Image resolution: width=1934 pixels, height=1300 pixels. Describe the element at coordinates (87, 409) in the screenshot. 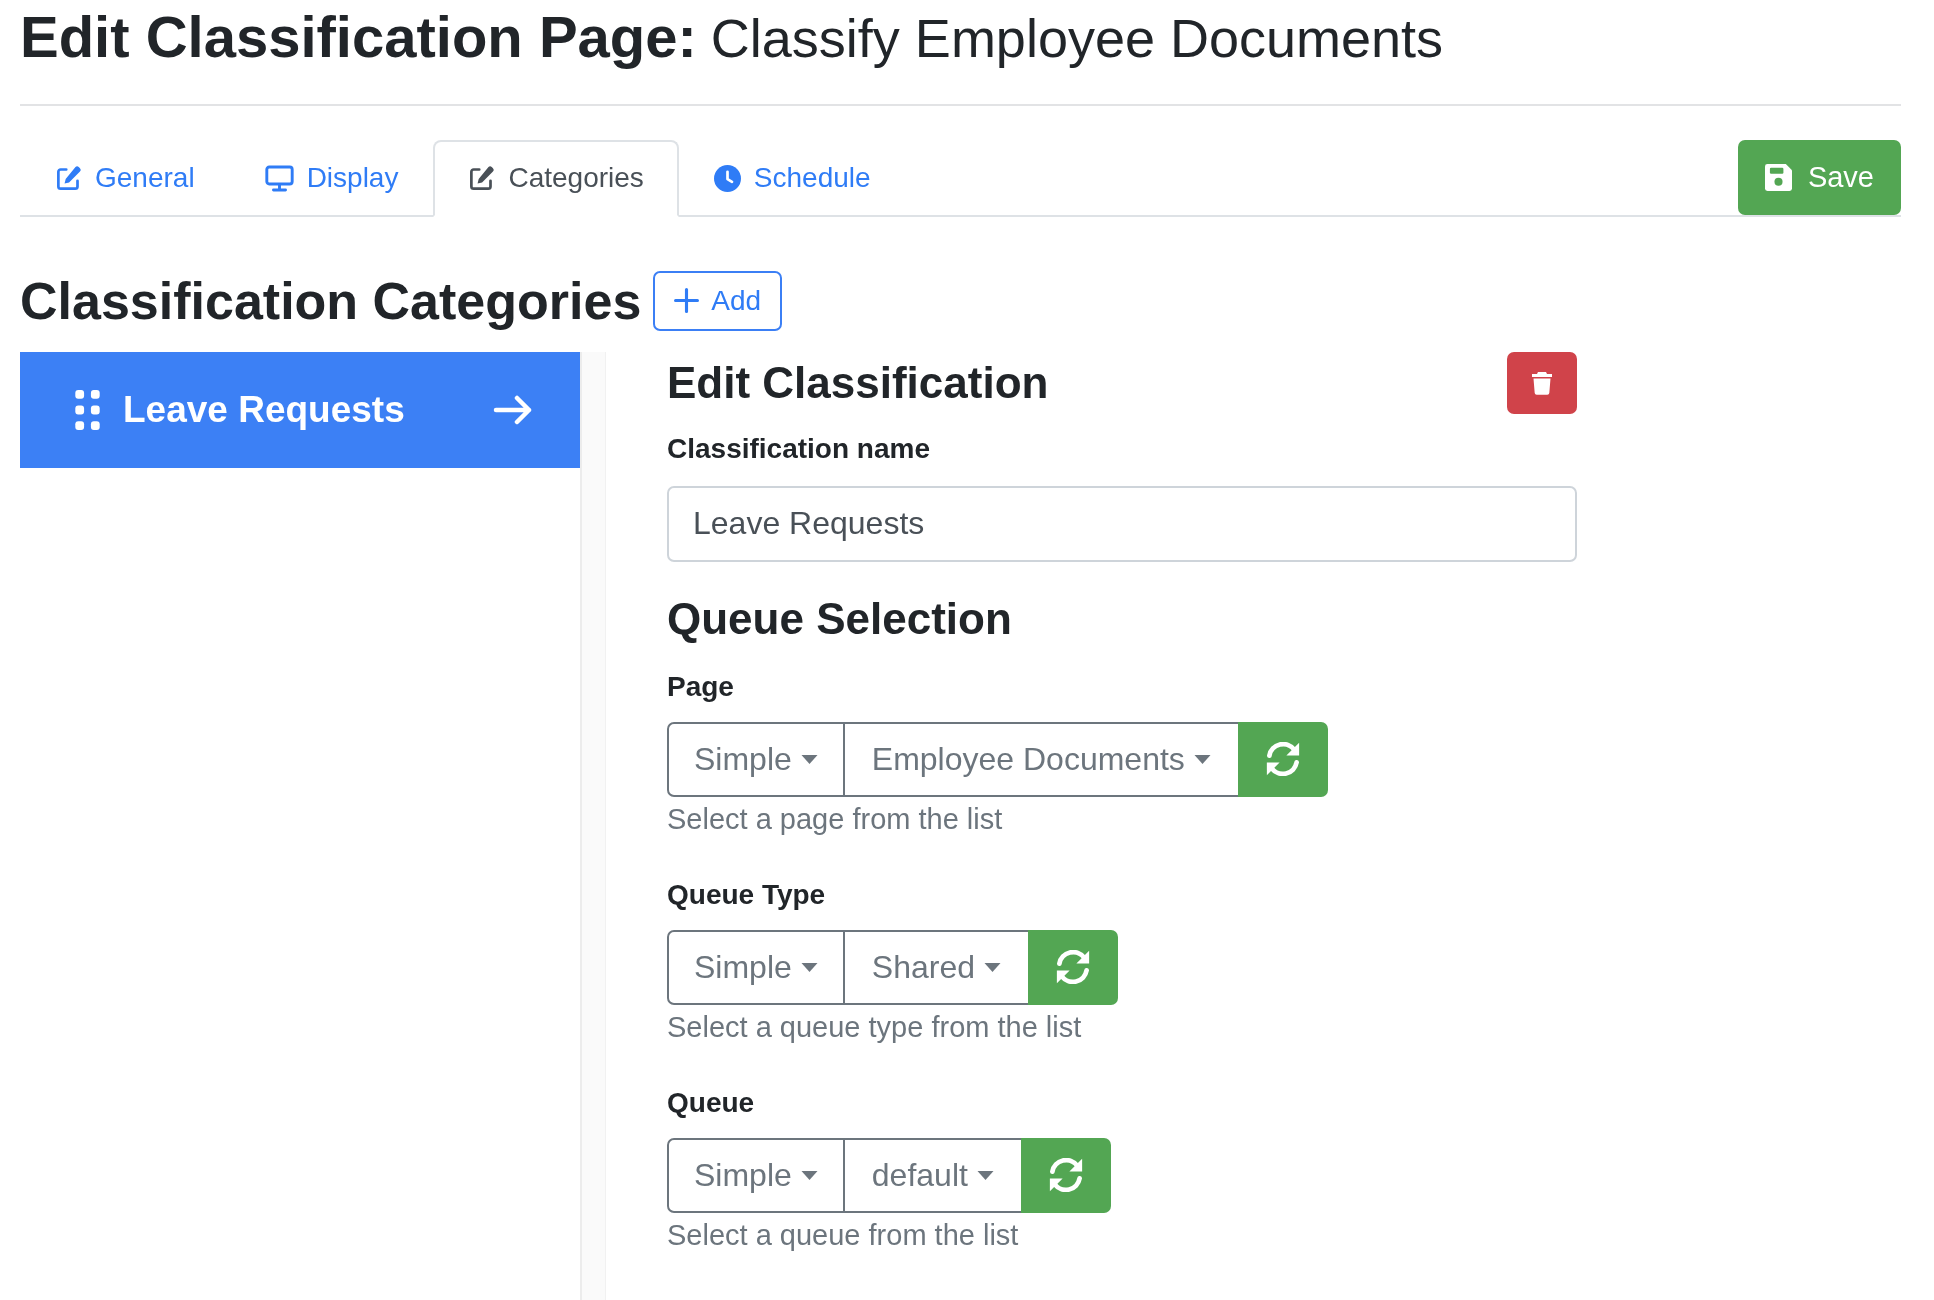

I see `grip-icon` at that location.